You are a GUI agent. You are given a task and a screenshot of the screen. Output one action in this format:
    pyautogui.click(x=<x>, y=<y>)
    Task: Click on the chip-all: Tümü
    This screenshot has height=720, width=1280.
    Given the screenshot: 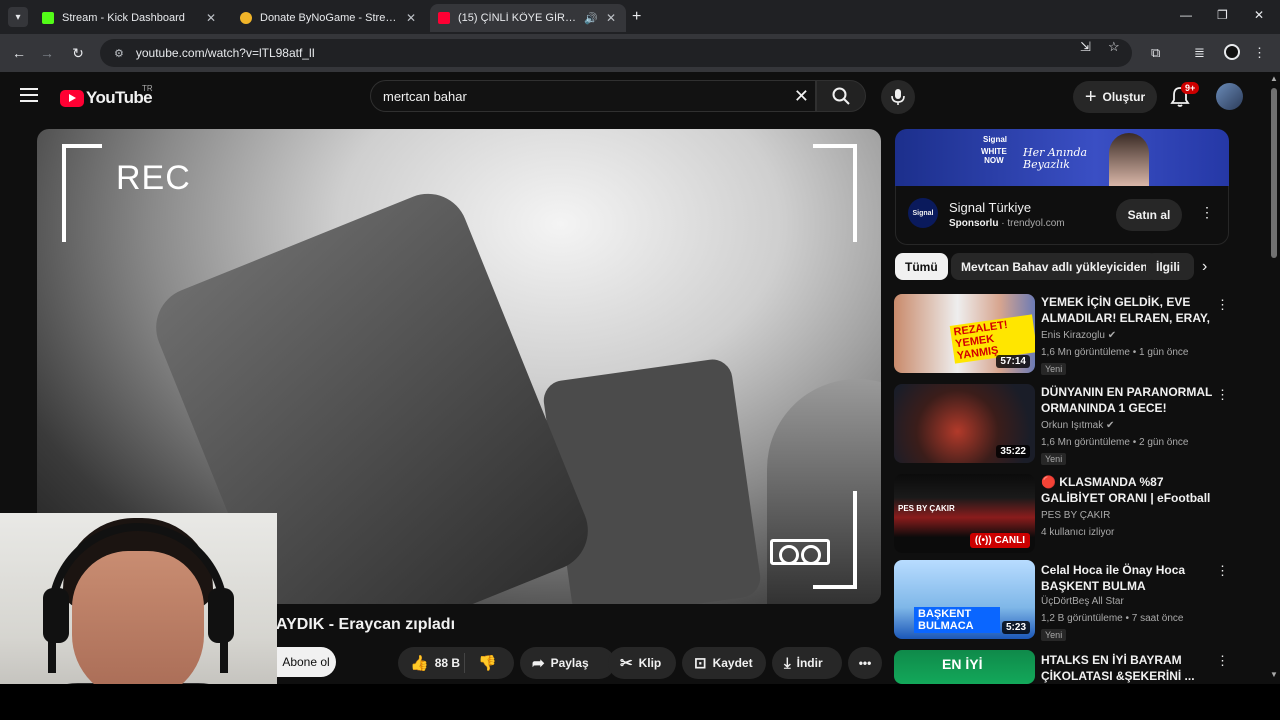 What is the action you would take?
    pyautogui.click(x=921, y=266)
    